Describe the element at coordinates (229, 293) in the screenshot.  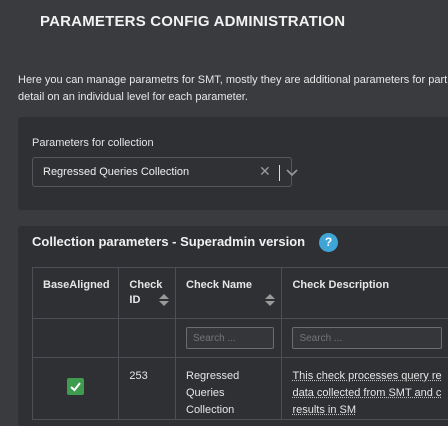
I see `column-header-check-name: Check Name` at that location.